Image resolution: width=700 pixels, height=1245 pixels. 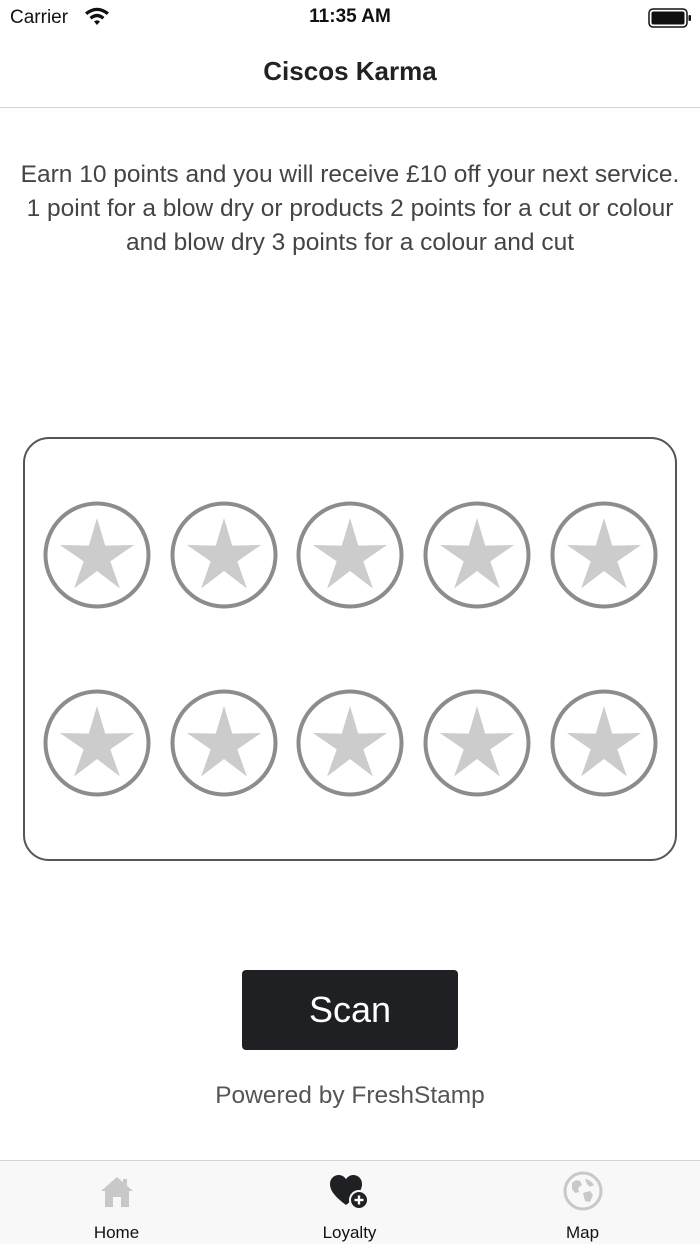 I want to click on home-icon, so click(x=116, y=1192).